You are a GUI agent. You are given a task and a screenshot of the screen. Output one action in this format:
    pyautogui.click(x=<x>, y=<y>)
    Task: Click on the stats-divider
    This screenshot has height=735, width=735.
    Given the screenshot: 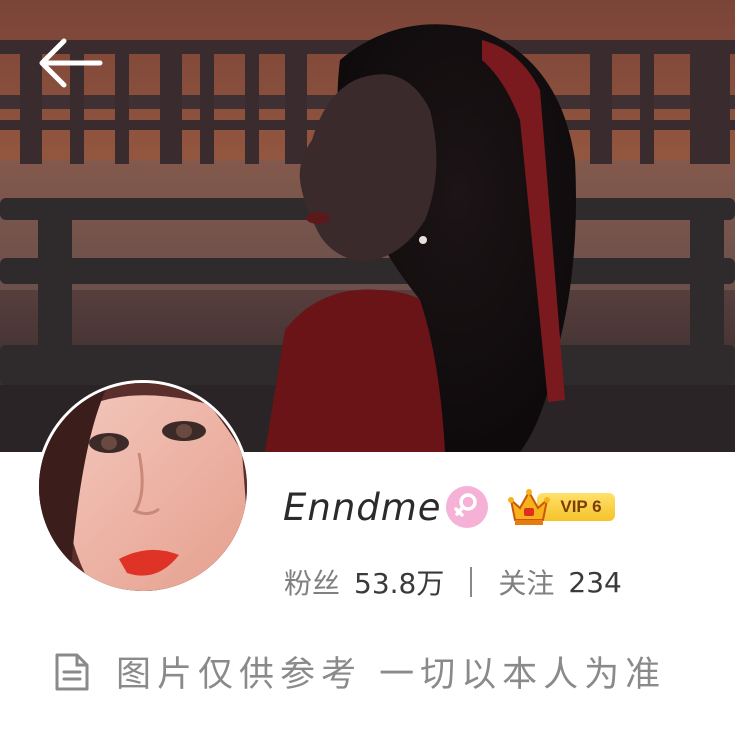 What is the action you would take?
    pyautogui.click(x=471, y=582)
    